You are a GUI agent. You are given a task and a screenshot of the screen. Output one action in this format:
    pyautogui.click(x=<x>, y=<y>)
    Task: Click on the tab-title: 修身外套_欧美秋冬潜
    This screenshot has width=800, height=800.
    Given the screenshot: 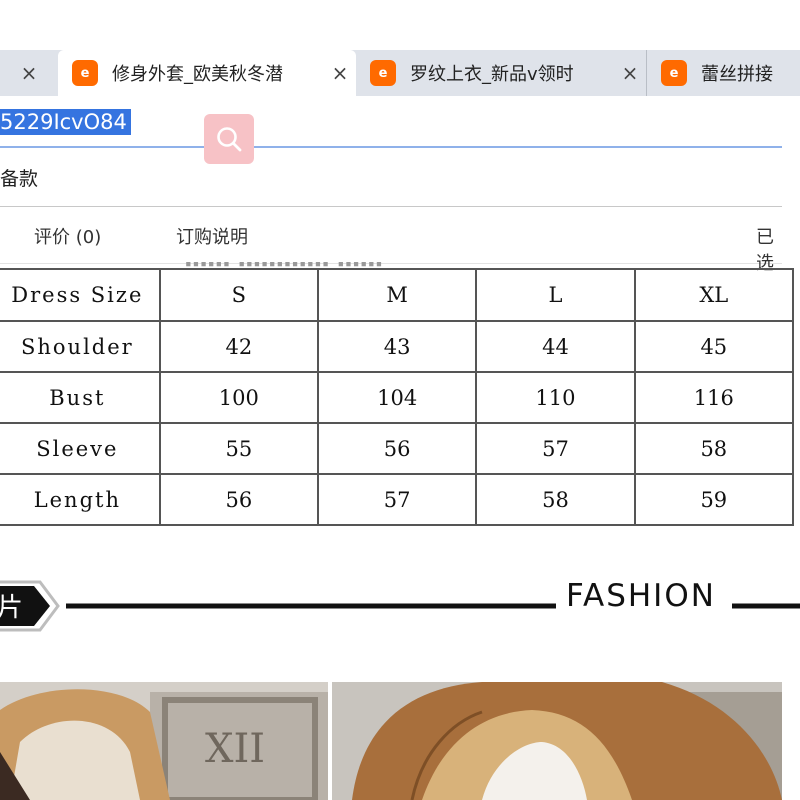 What is the action you would take?
    pyautogui.click(x=197, y=74)
    